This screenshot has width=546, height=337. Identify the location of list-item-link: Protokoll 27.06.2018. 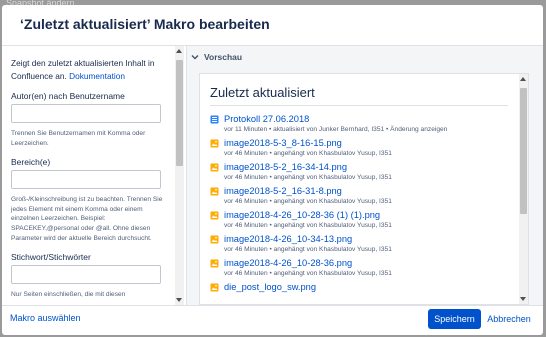
(266, 119).